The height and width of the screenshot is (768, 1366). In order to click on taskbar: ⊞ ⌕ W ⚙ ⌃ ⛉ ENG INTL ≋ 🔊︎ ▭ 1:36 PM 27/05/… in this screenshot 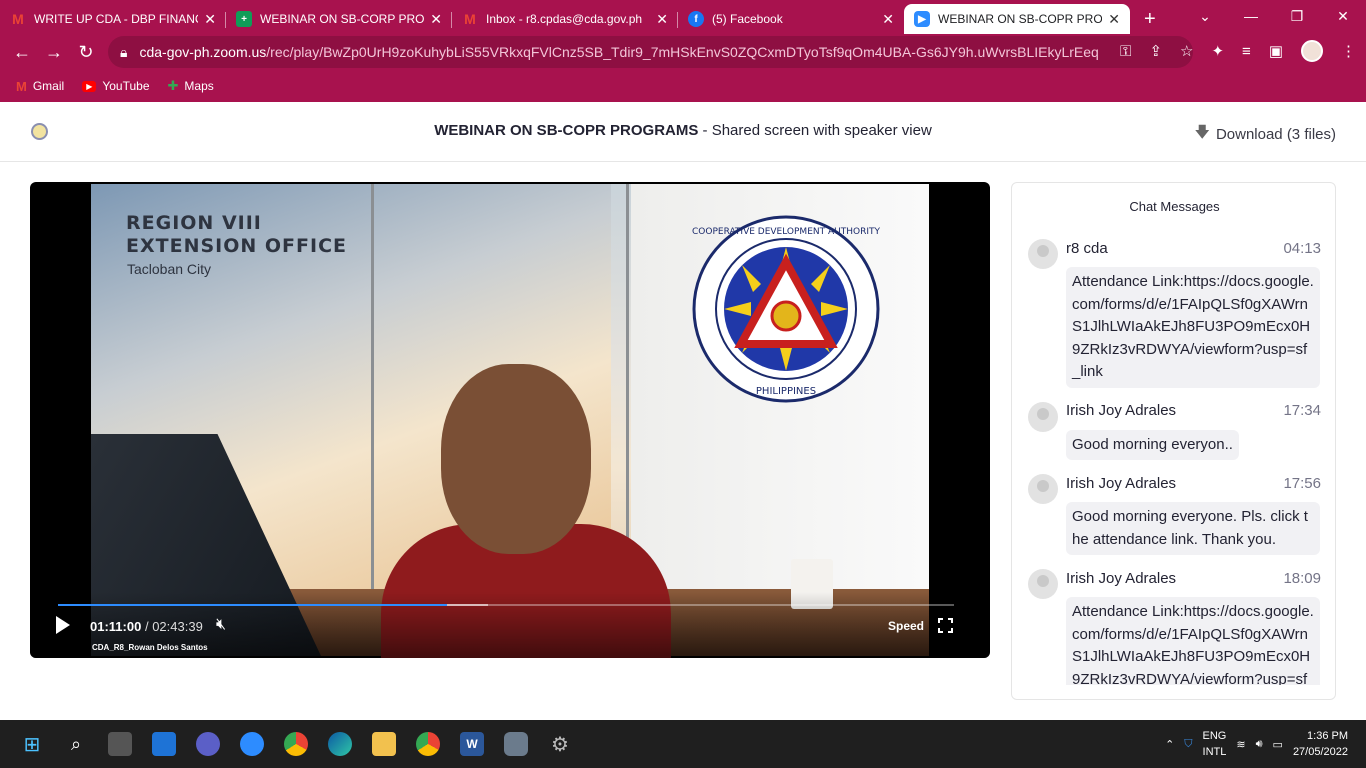, I will do `click(683, 744)`.